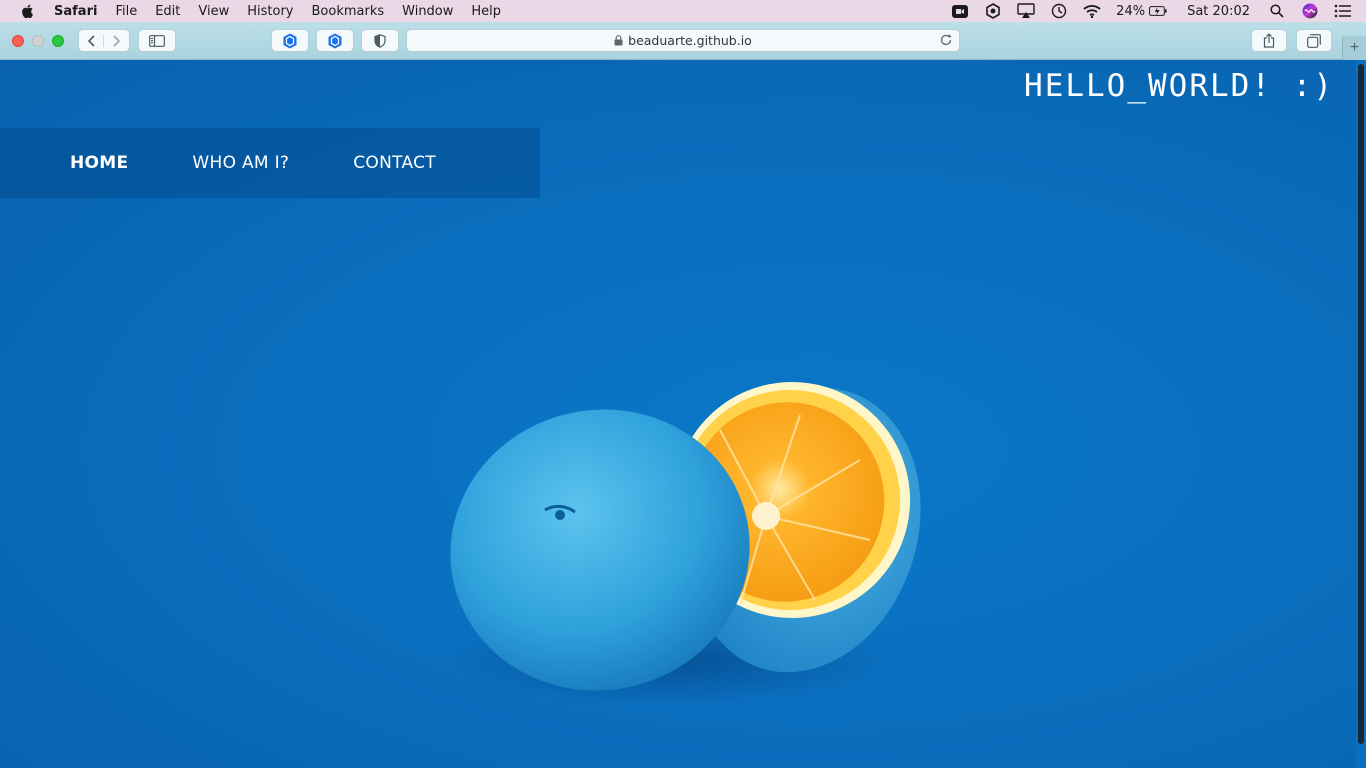 Image resolution: width=1366 pixels, height=768 pixels. I want to click on clock: Sat 20:02, so click(1218, 11).